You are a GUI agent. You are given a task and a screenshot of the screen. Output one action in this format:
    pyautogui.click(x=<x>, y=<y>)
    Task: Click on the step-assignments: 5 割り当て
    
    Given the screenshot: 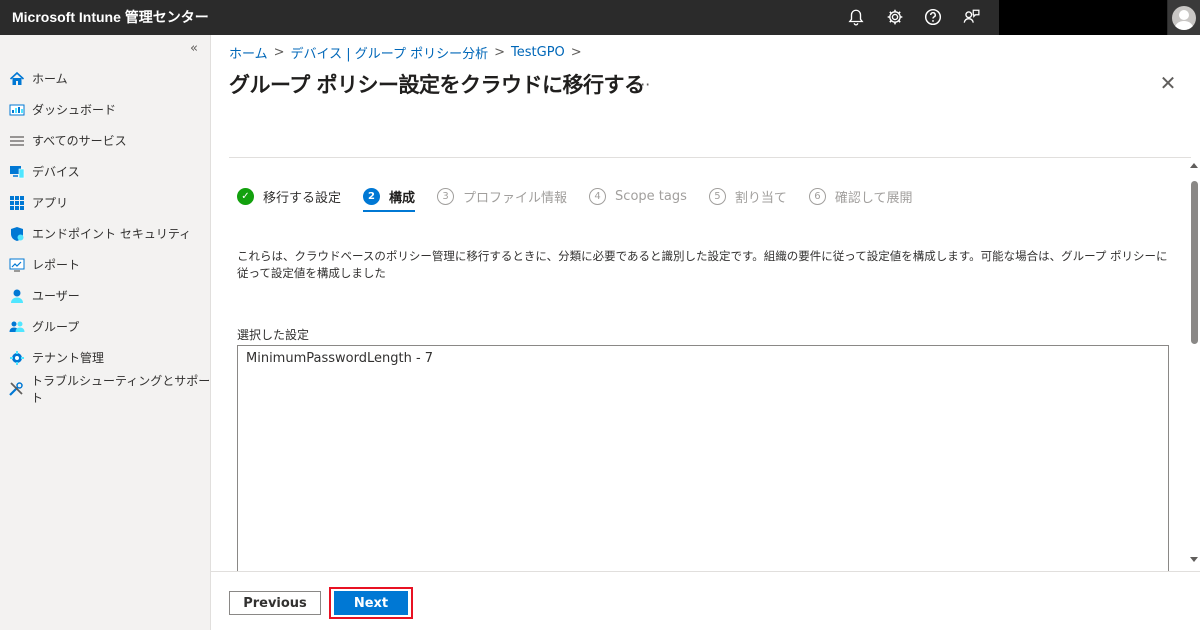 What is the action you would take?
    pyautogui.click(x=747, y=196)
    